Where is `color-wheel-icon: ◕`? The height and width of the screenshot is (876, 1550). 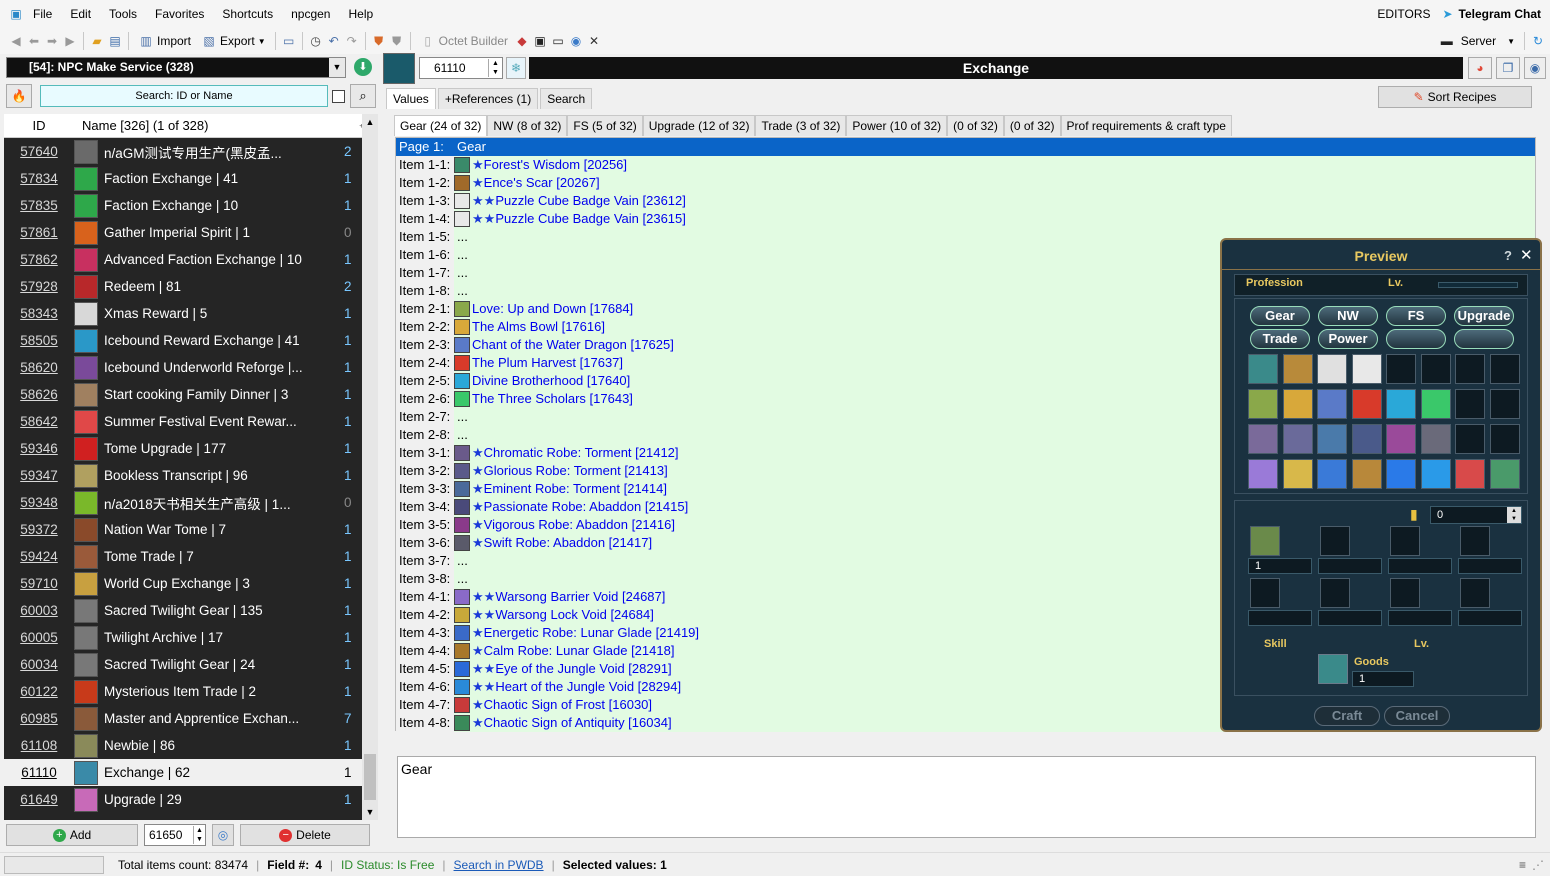
color-wheel-icon: ◕ is located at coordinates (1480, 68).